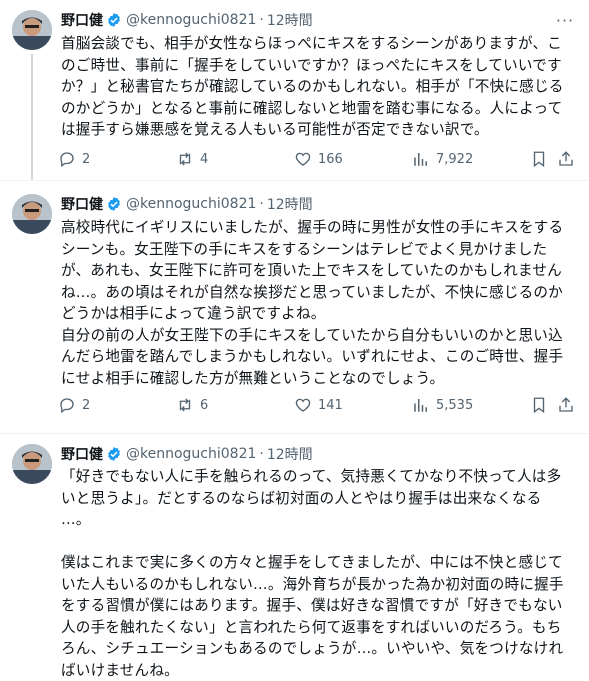 The width and height of the screenshot is (589, 681). I want to click on like-count: 141, so click(330, 405).